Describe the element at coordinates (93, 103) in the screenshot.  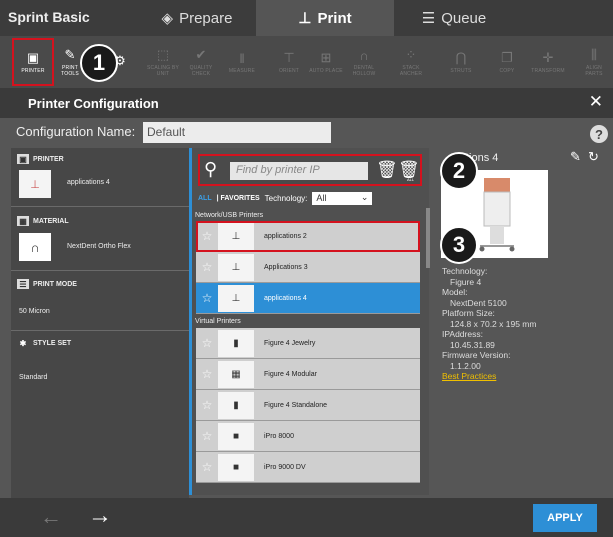
I see `dialog-title: Printer Configuration` at that location.